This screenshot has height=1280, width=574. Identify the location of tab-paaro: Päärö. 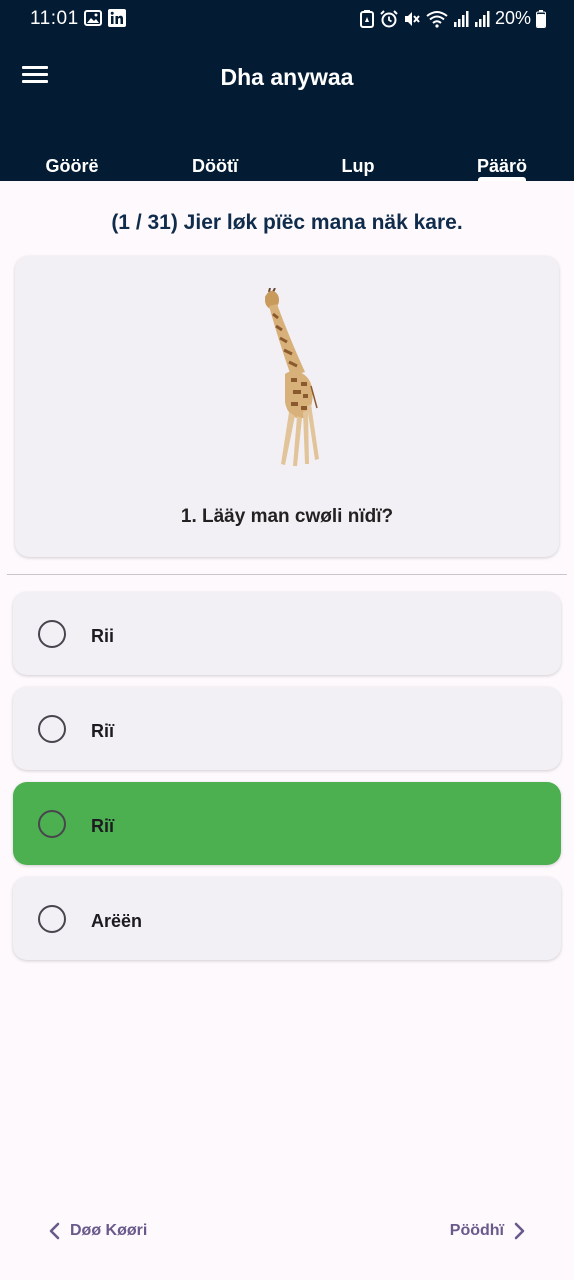
(502, 166).